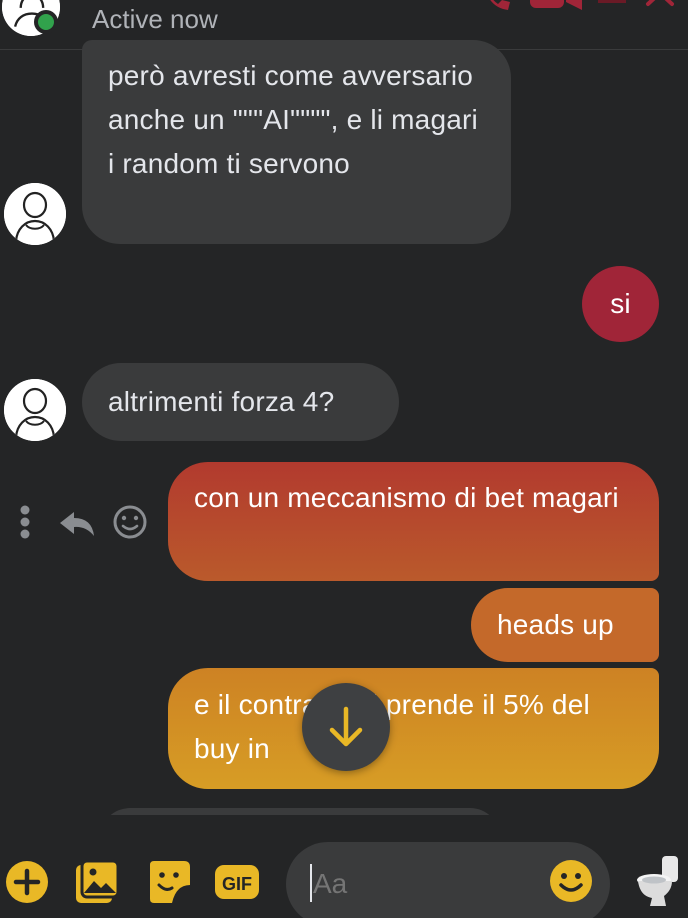  Describe the element at coordinates (240, 402) in the screenshot. I see `incoming-message: altrimenti forza 4?` at that location.